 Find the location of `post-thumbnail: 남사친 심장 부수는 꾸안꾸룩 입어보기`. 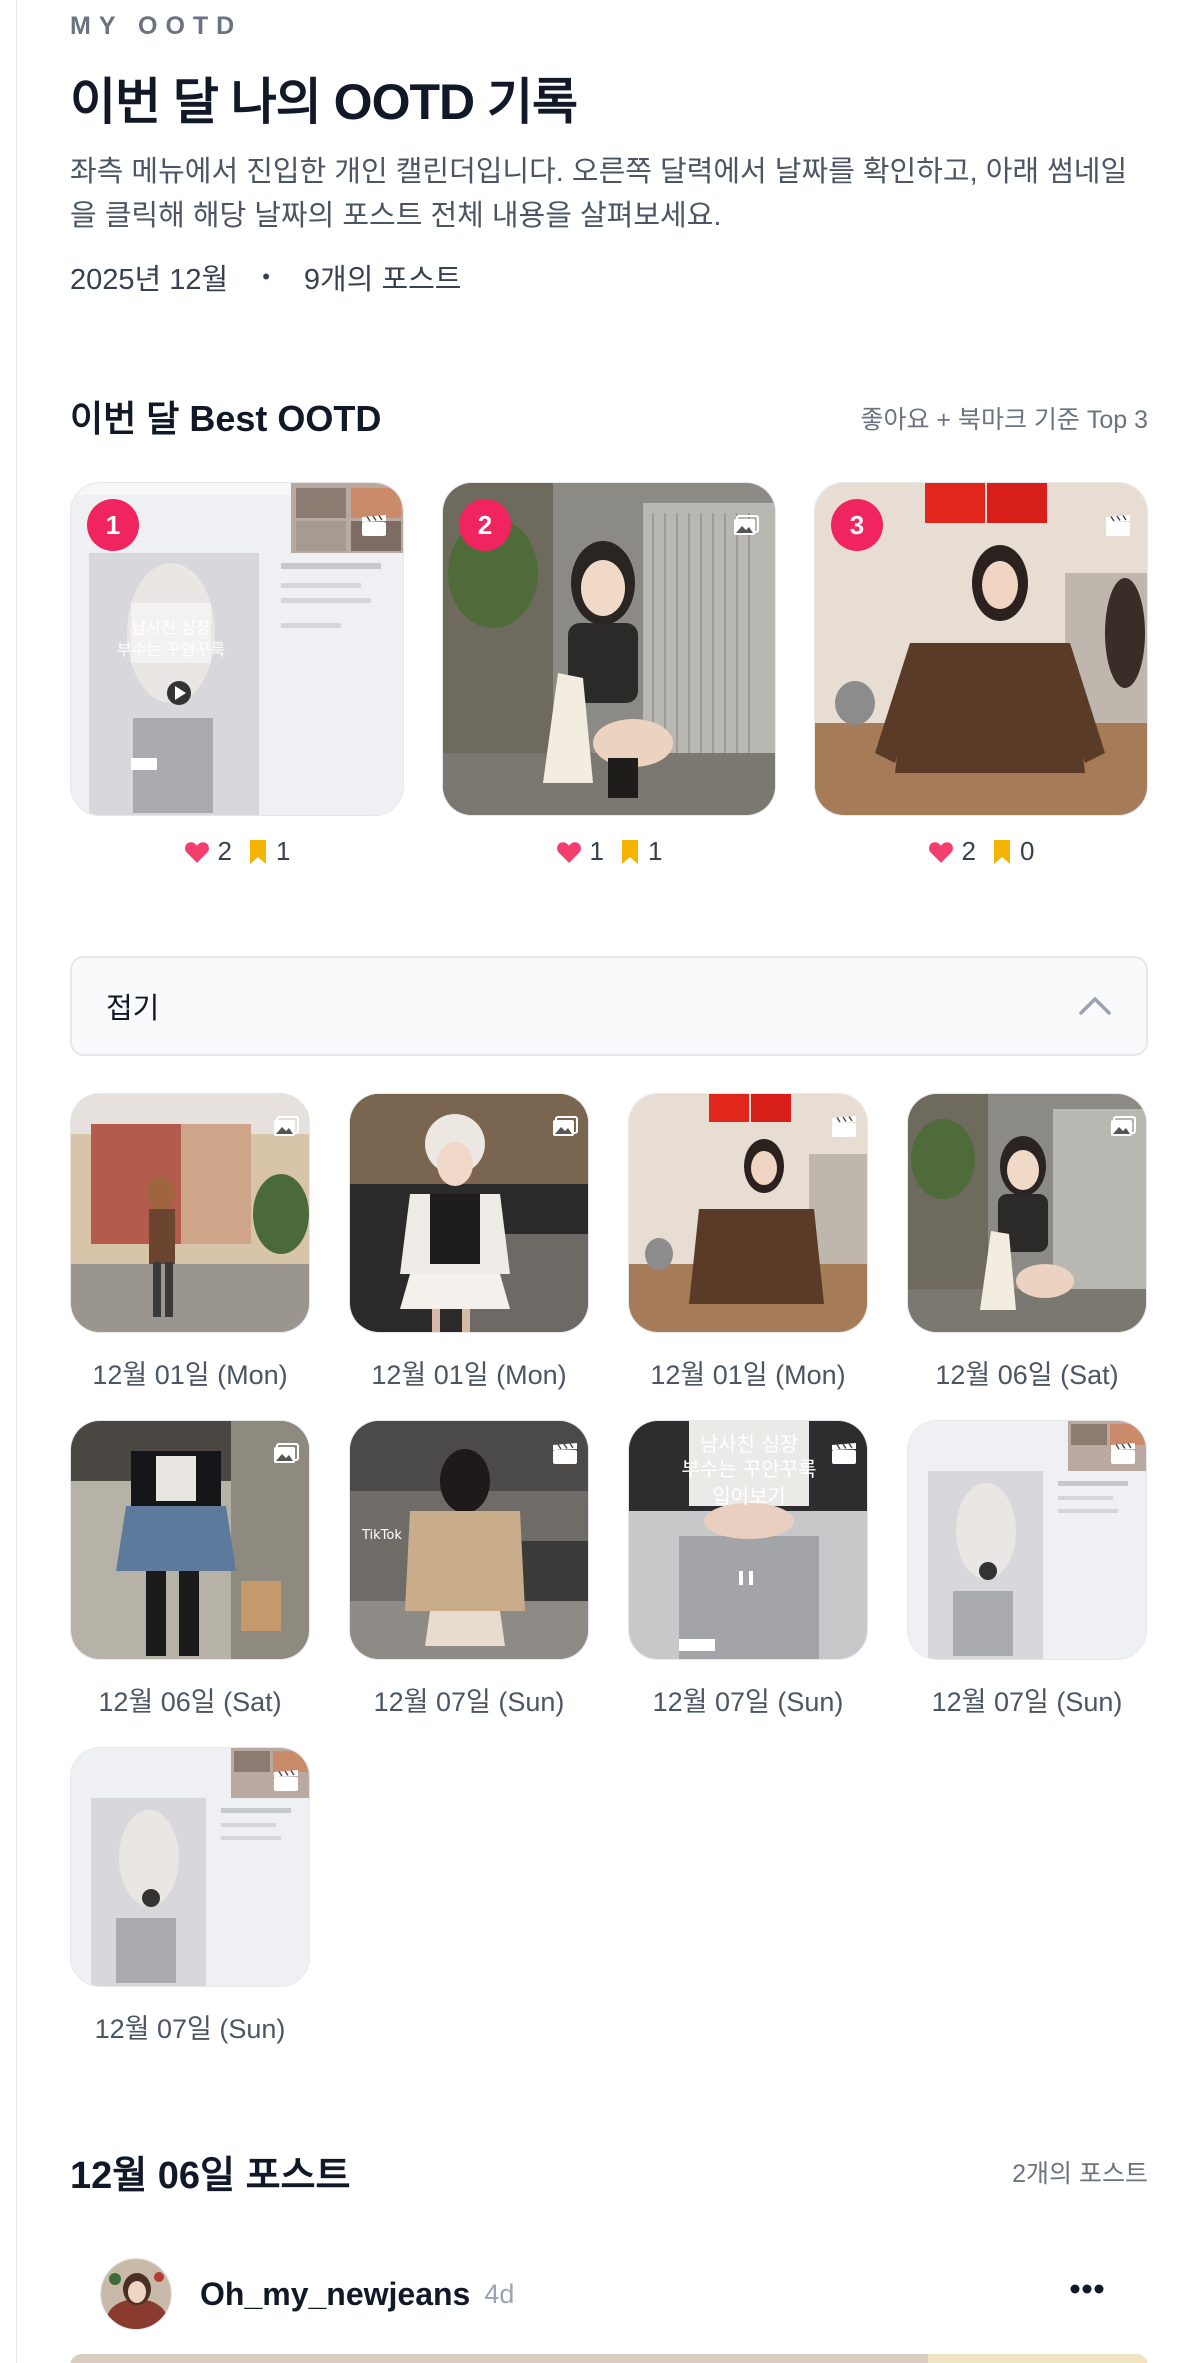

post-thumbnail: 남사친 심장 부수는 꾸안꾸룩 입어보기 is located at coordinates (748, 1540).